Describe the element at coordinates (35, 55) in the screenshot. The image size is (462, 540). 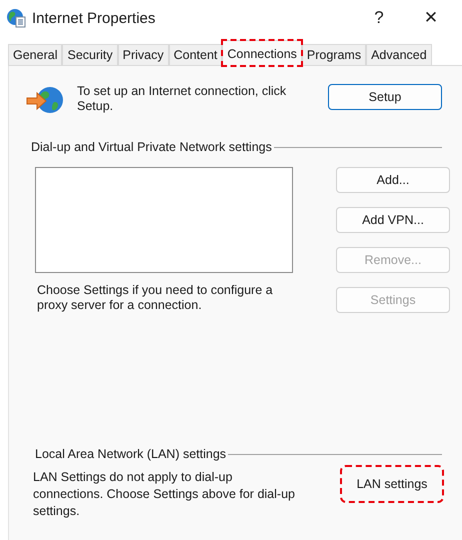
I see `tab: General` at that location.